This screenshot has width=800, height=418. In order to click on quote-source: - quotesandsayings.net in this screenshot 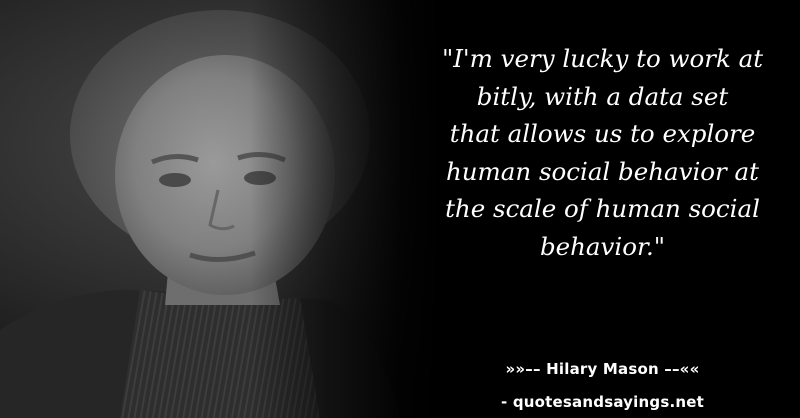, I will do `click(602, 402)`.